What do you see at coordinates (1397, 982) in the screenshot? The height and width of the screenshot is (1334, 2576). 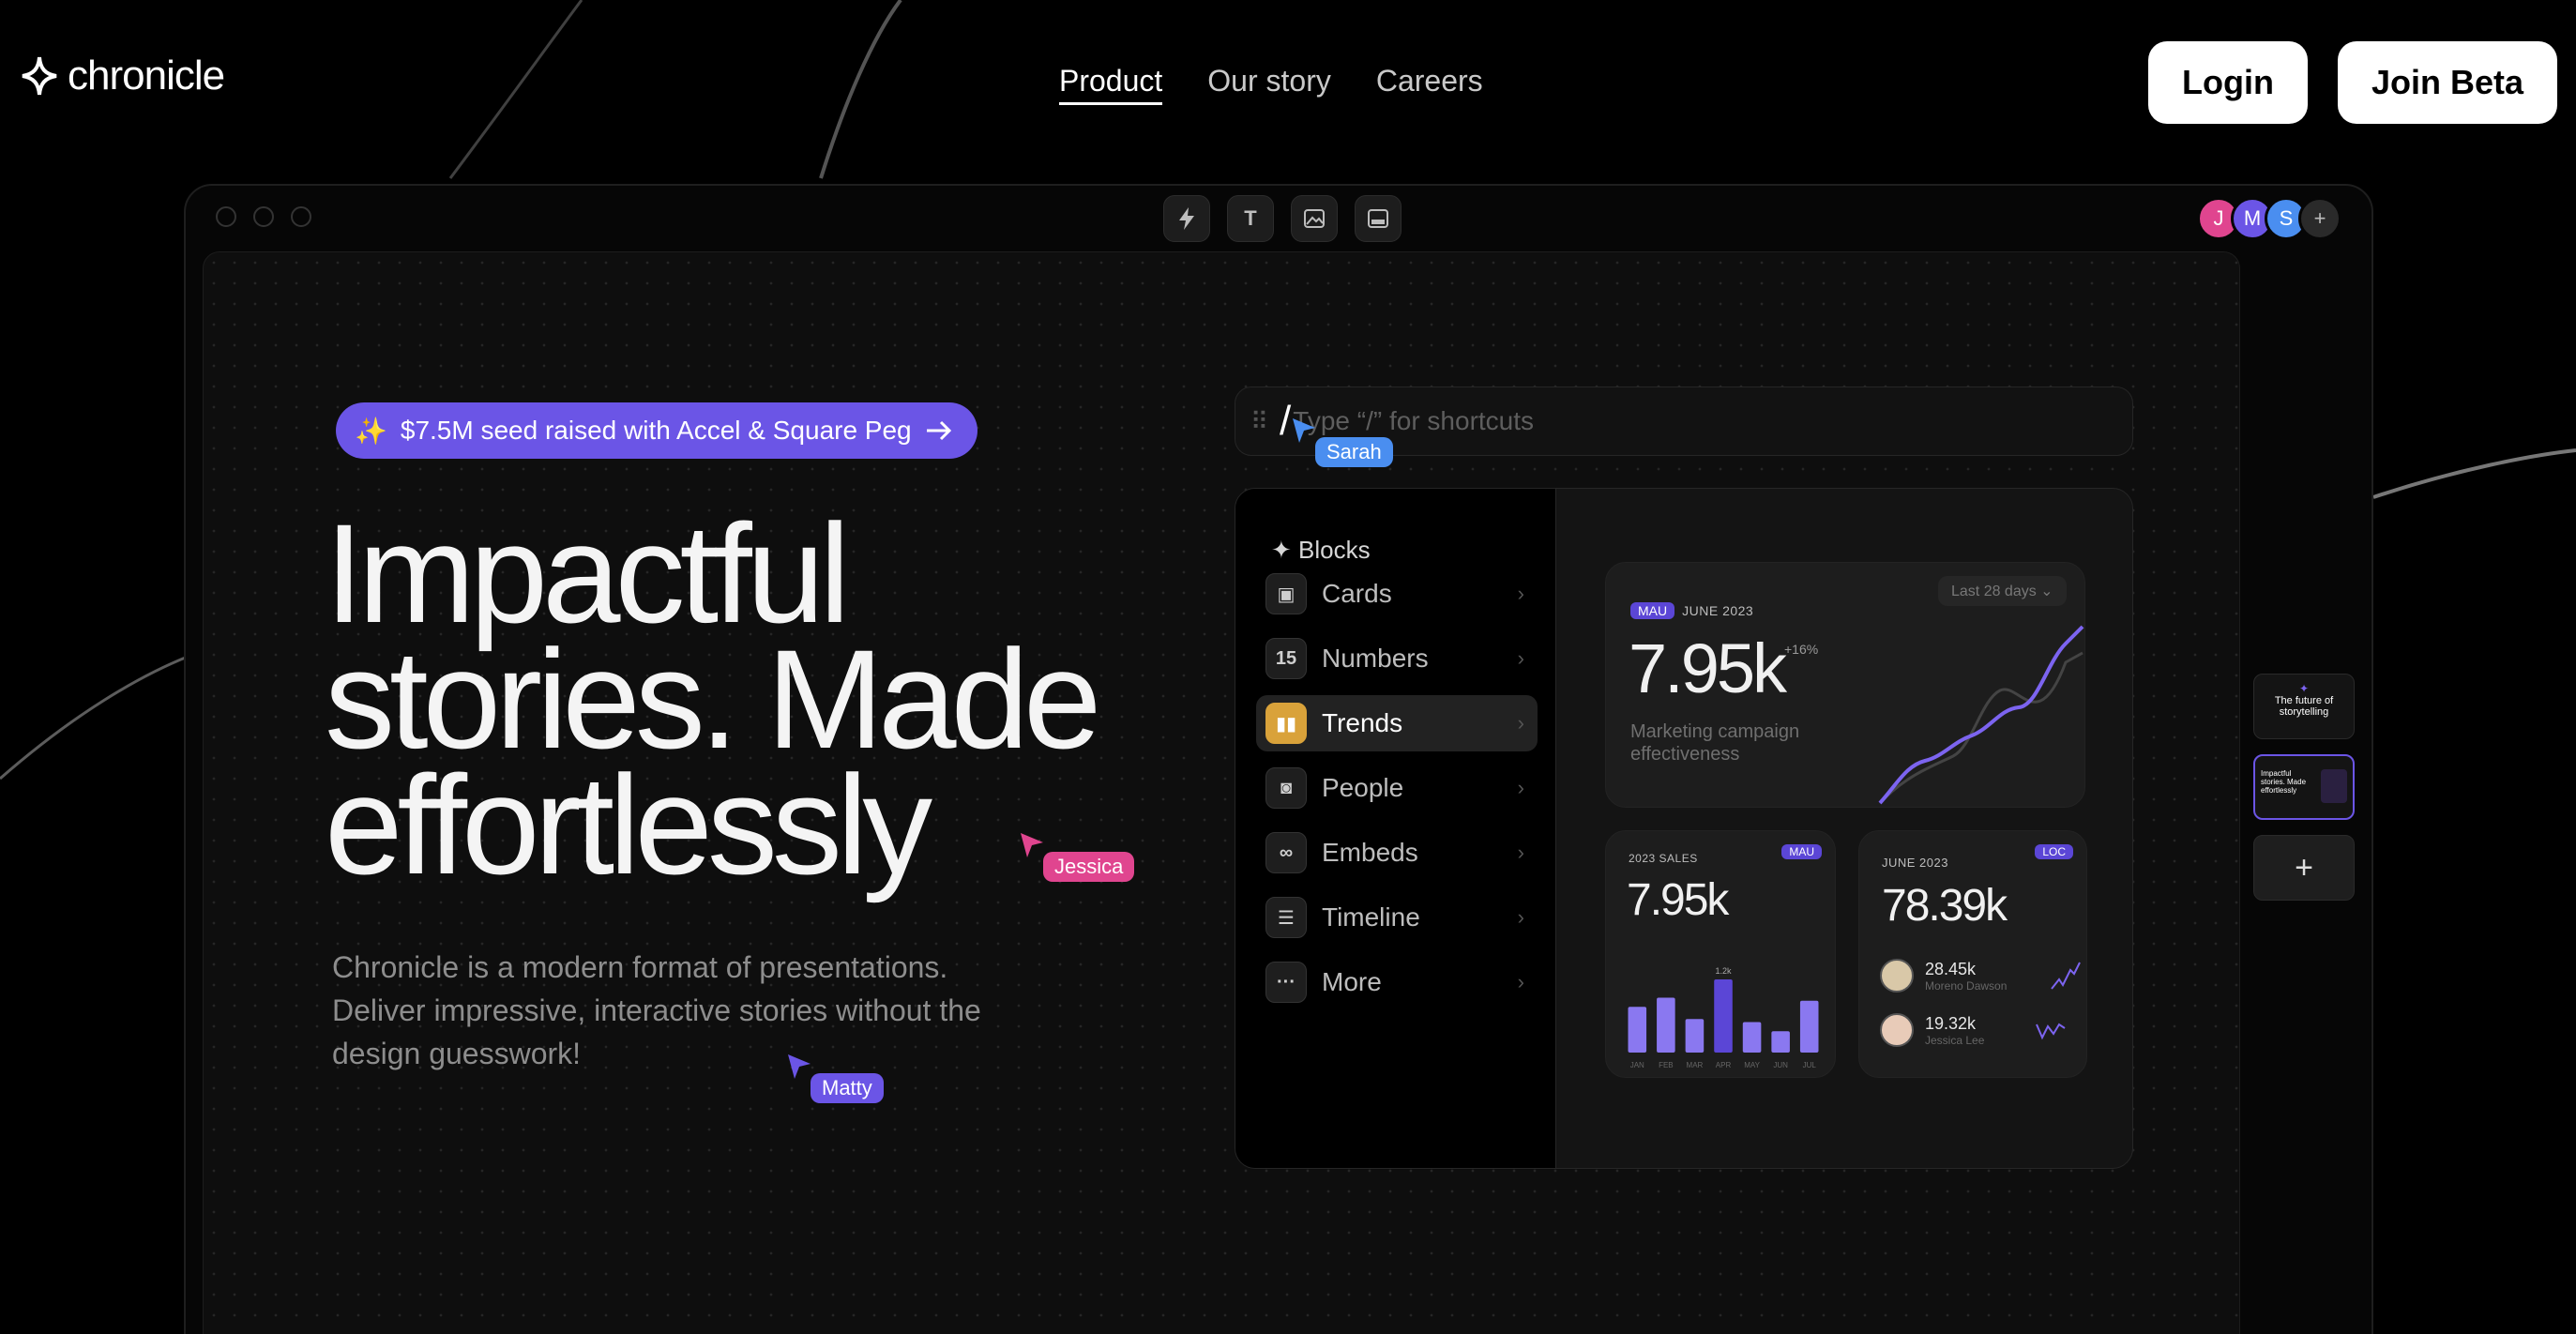 I see `block-item-more: ··· More ›` at bounding box center [1397, 982].